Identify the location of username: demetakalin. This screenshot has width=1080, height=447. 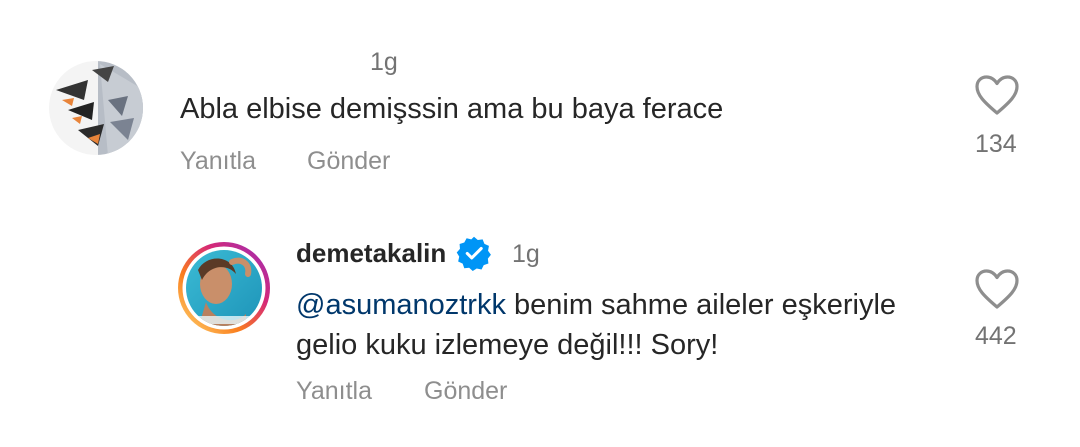
(371, 253).